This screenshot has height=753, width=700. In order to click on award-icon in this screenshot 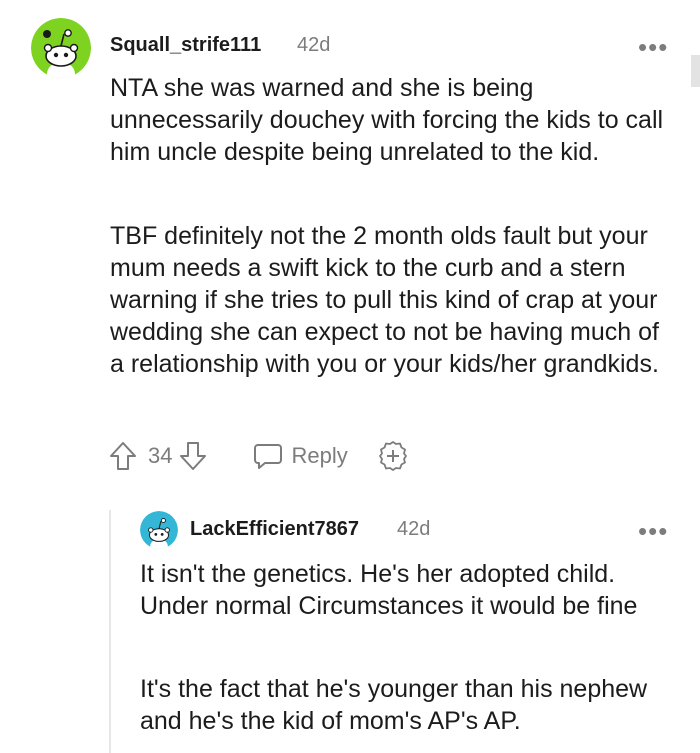, I will do `click(393, 456)`.